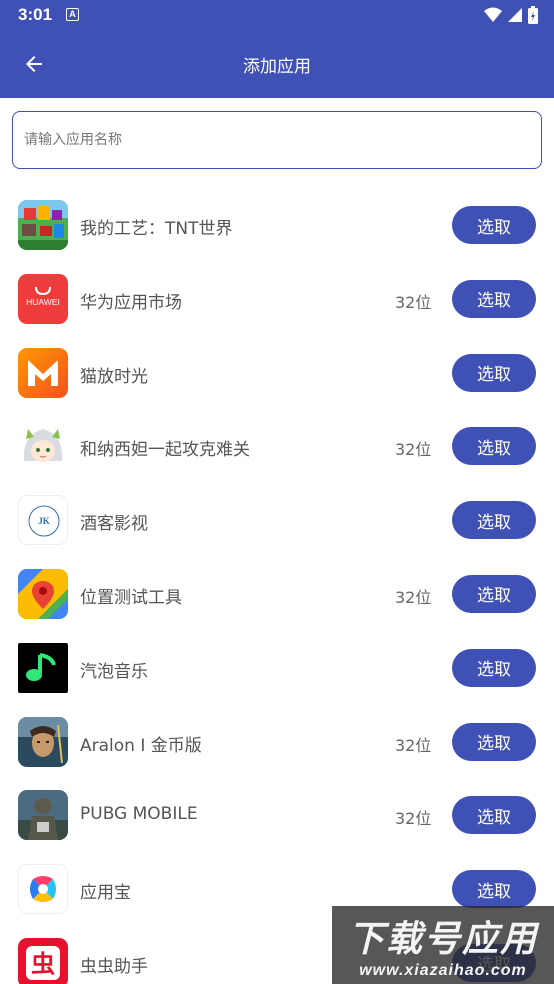  What do you see at coordinates (114, 376) in the screenshot?
I see `app-name: 猫放时光` at bounding box center [114, 376].